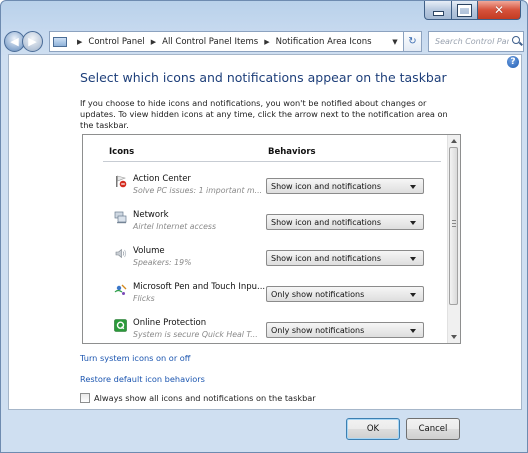 The width and height of the screenshot is (528, 453). What do you see at coordinates (144, 298) in the screenshot?
I see `item-status: Flicks` at bounding box center [144, 298].